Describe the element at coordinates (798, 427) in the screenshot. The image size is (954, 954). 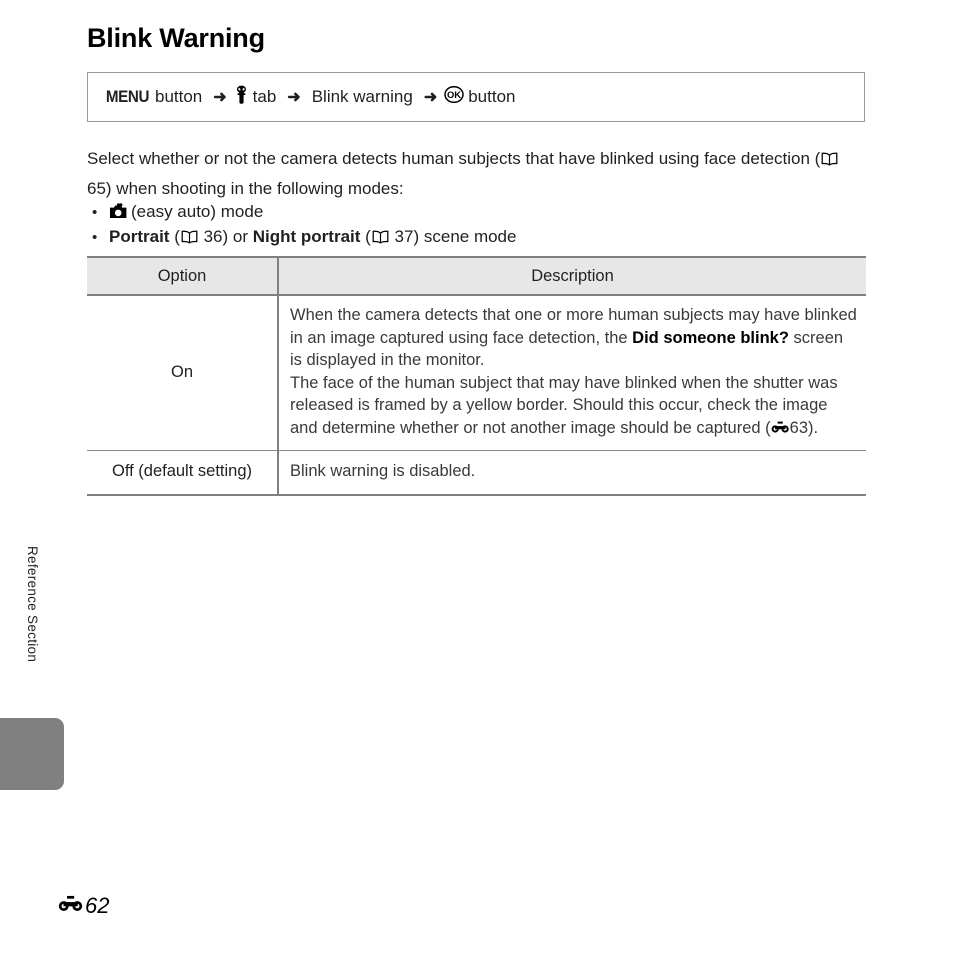
I see `desc-on-ref-num: 63` at that location.